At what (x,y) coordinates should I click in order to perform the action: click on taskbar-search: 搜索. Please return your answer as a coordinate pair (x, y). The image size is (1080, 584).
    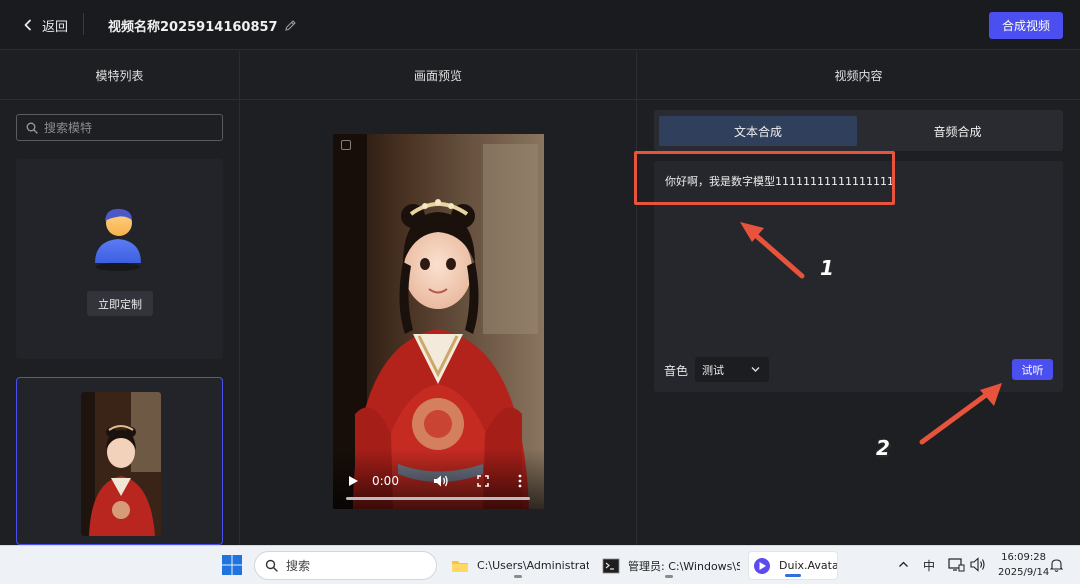
    Looking at the image, I should click on (345, 565).